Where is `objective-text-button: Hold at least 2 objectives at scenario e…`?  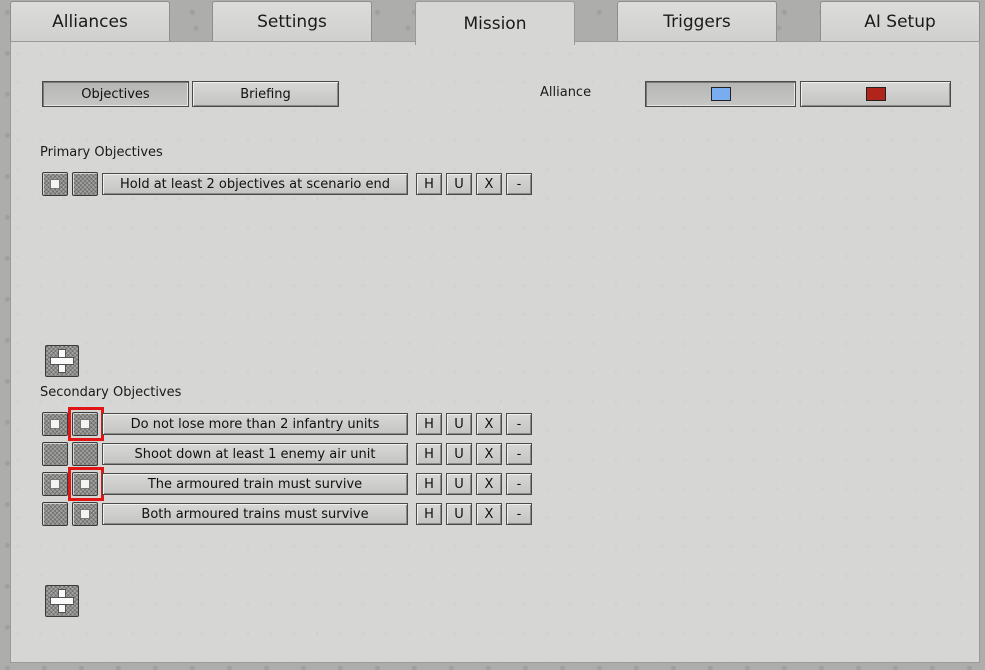
objective-text-button: Hold at least 2 objectives at scenario e… is located at coordinates (255, 184).